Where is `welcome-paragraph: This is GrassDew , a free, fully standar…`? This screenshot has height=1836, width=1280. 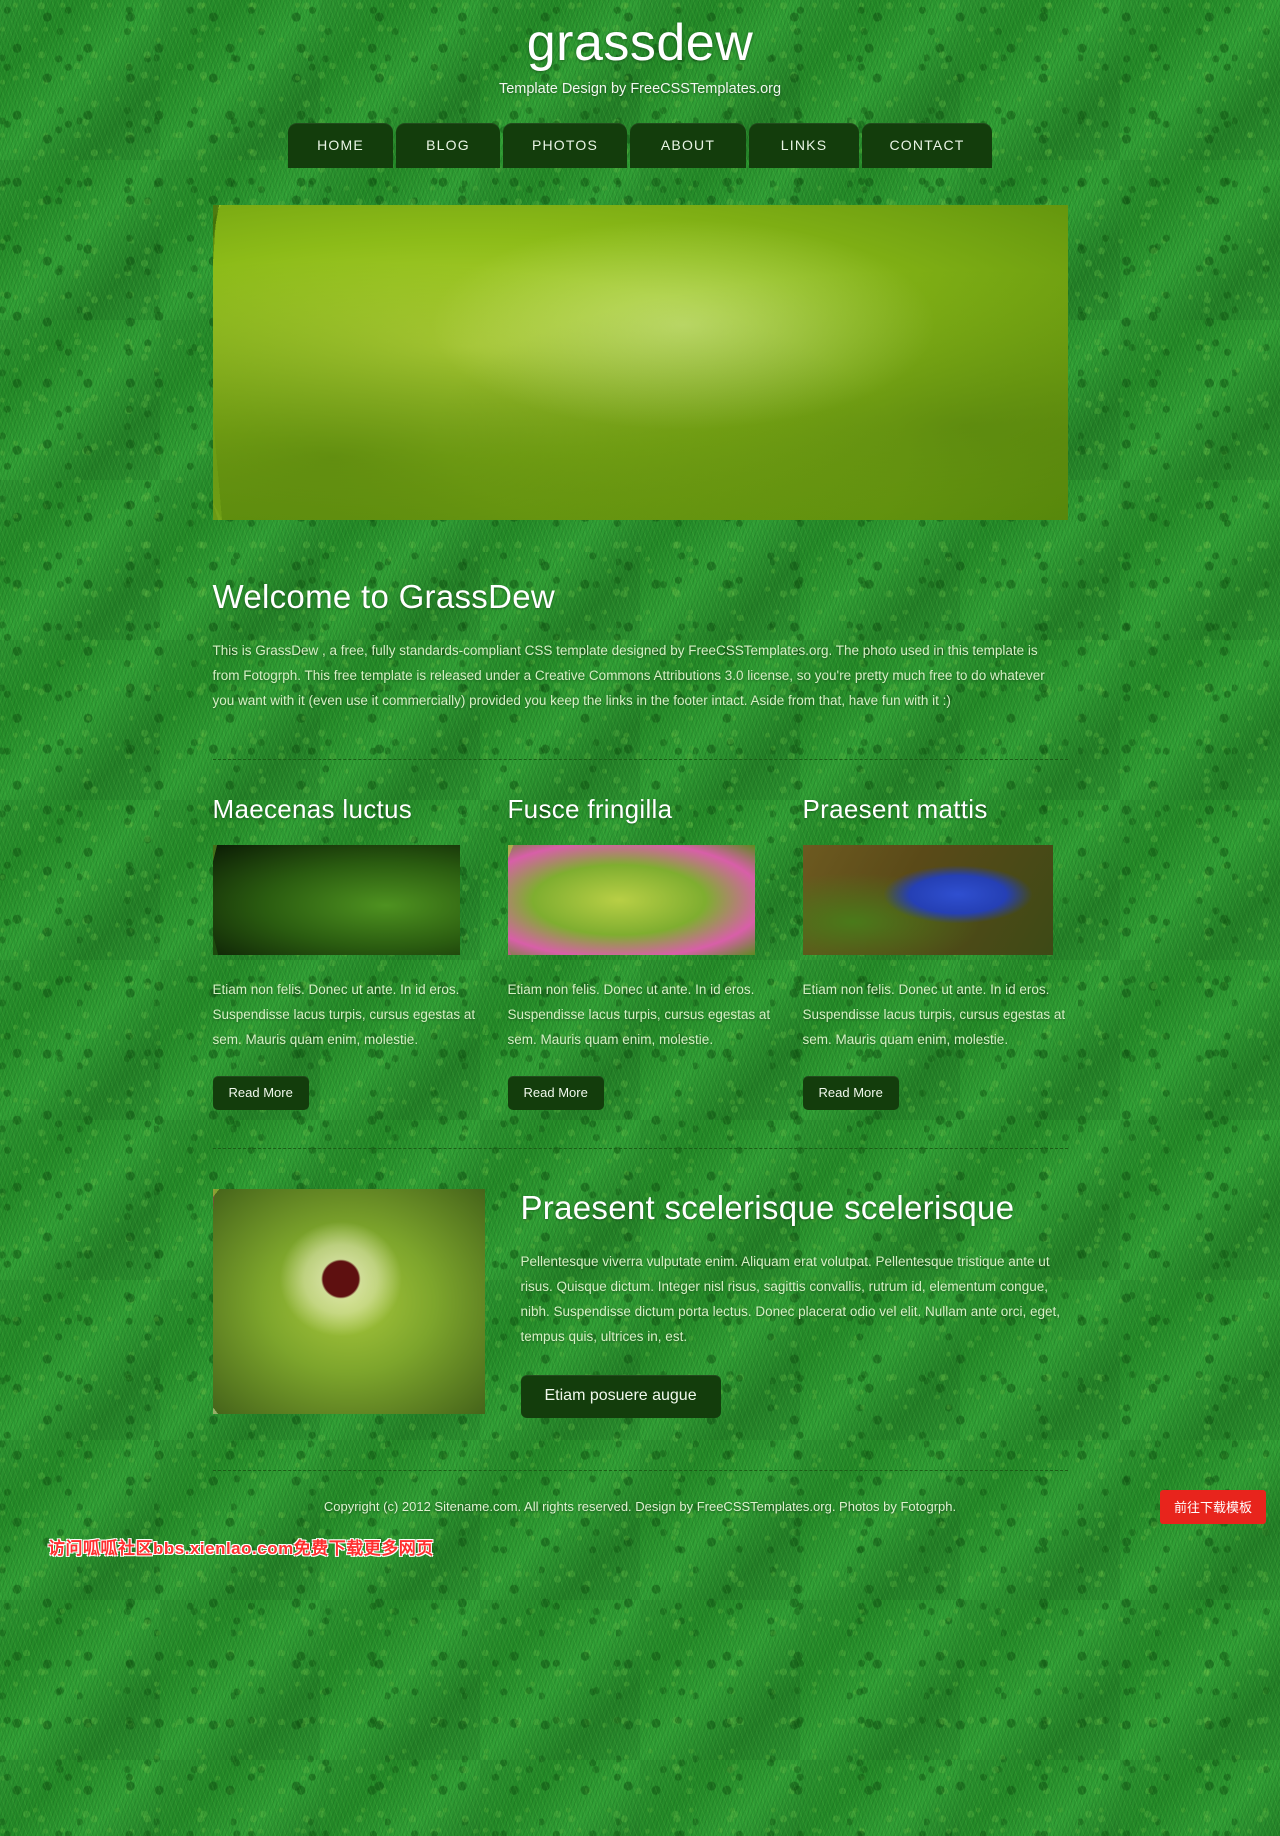
welcome-paragraph: This is GrassDew , a free, fully standar… is located at coordinates (628, 675).